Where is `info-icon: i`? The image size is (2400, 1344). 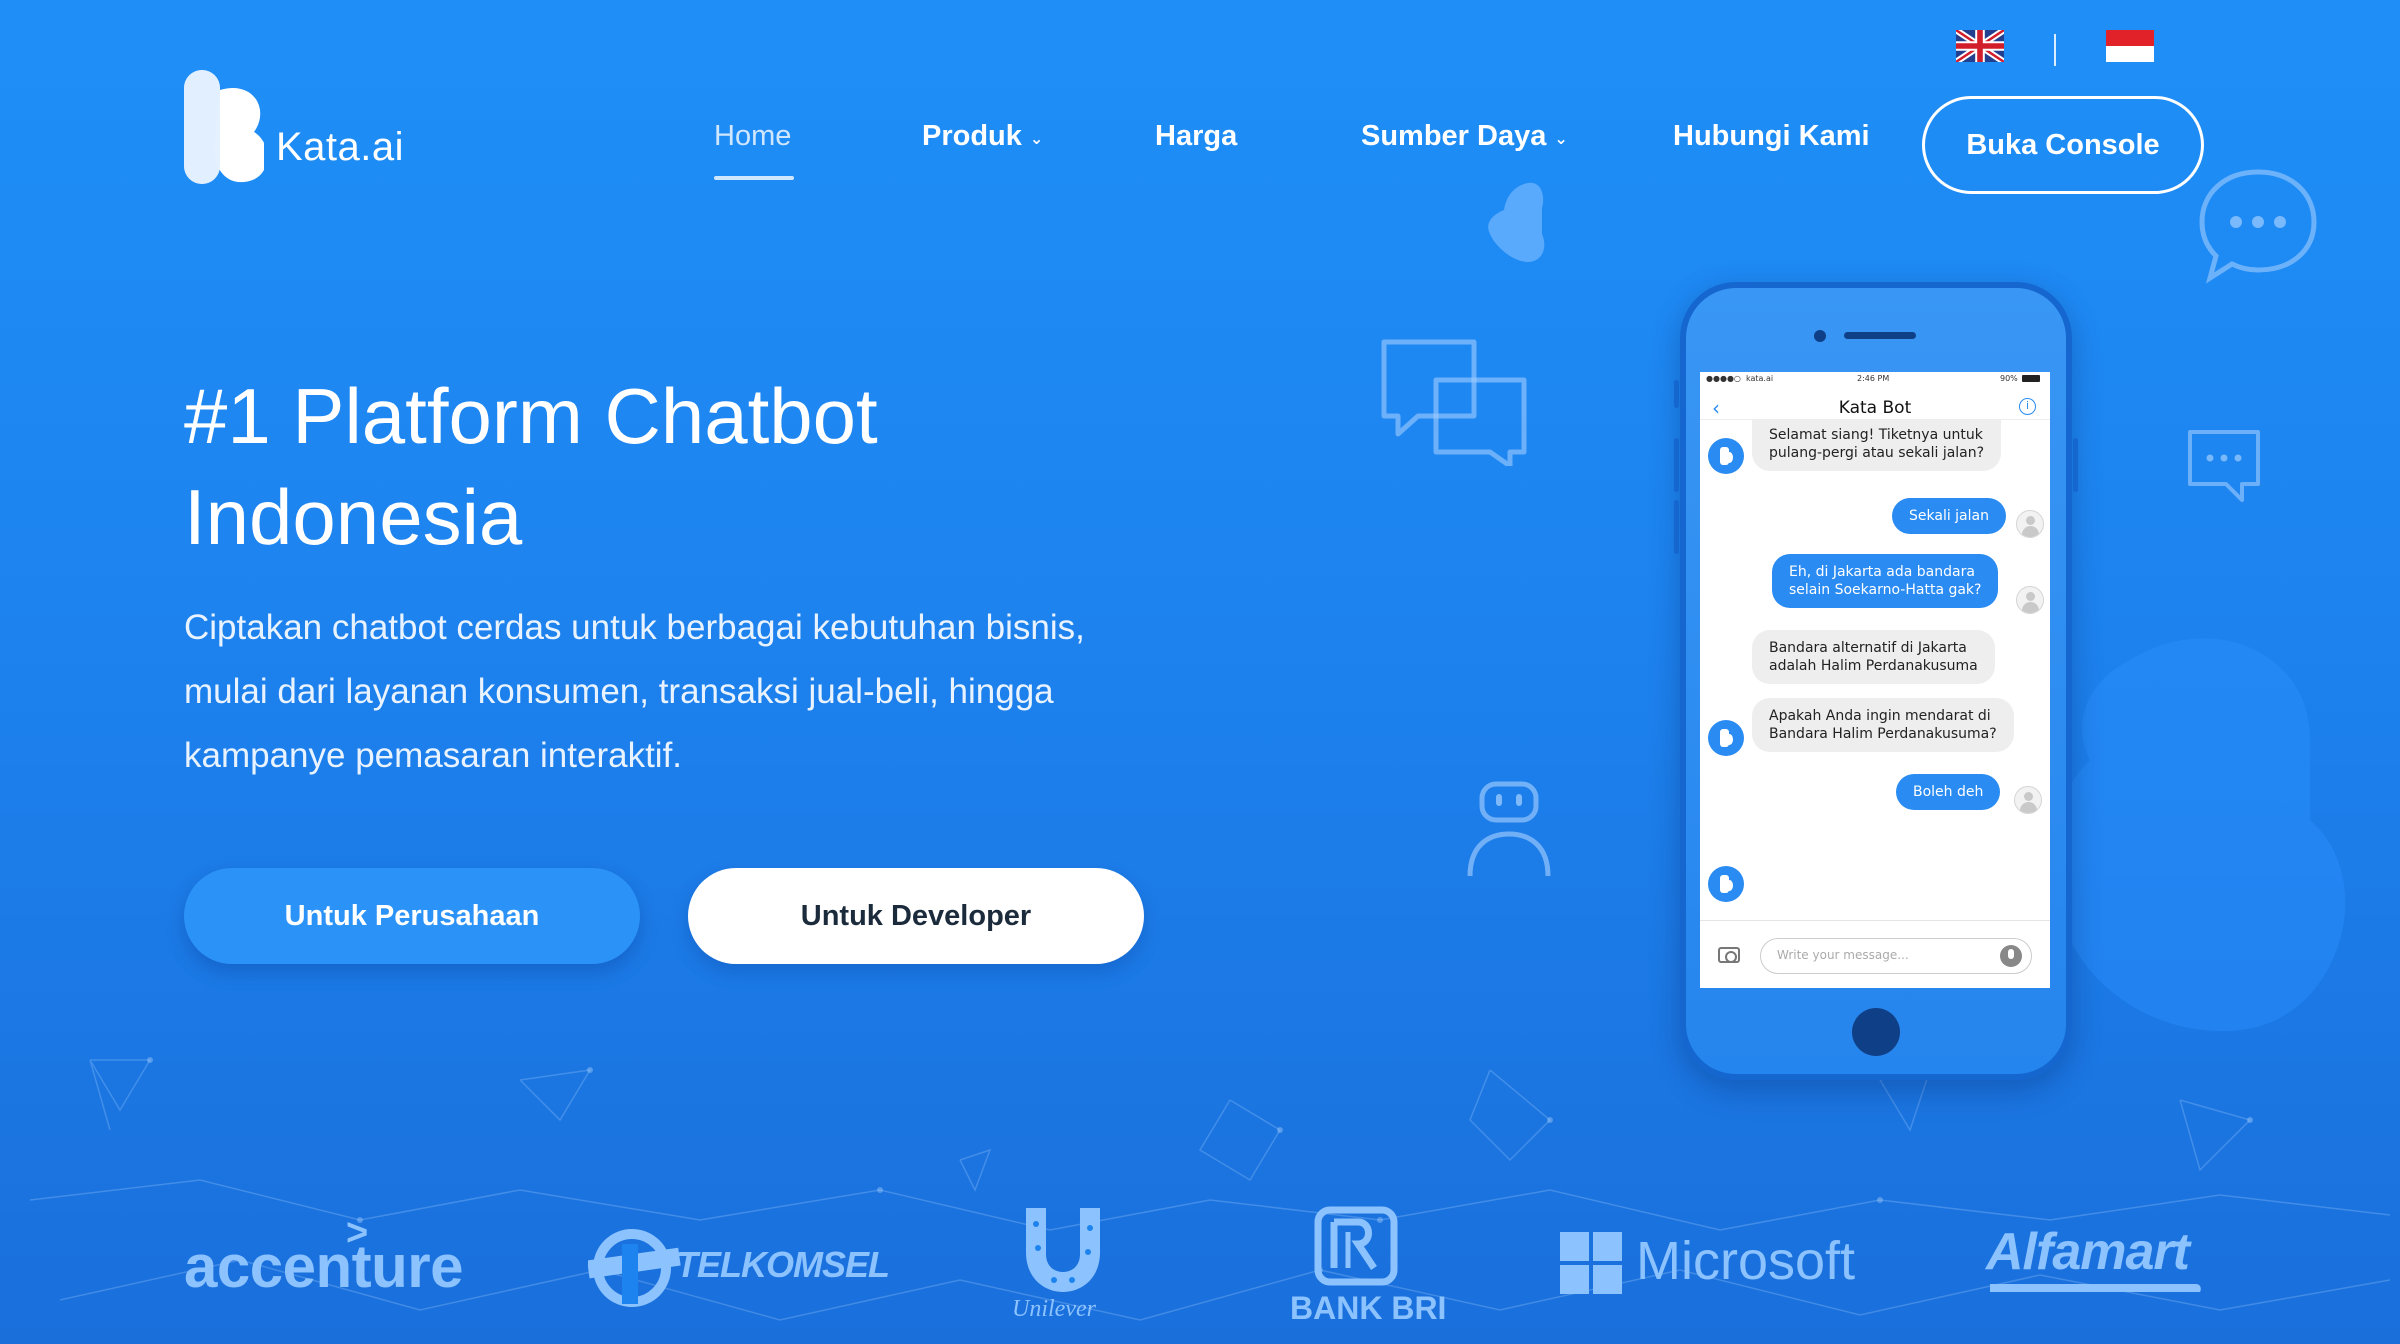
info-icon: i is located at coordinates (2027, 406).